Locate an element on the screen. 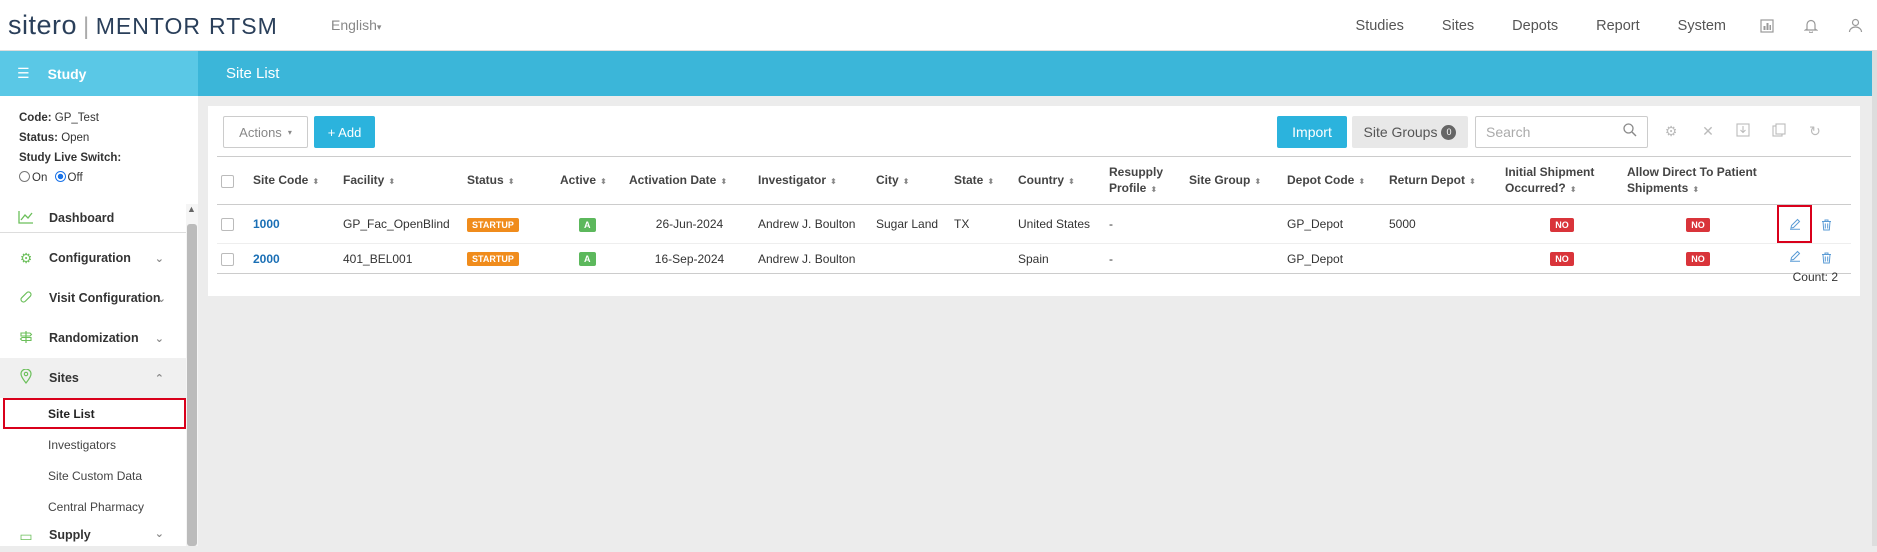 The height and width of the screenshot is (552, 1877). facility-cell: 401_BEL001 is located at coordinates (401, 258).